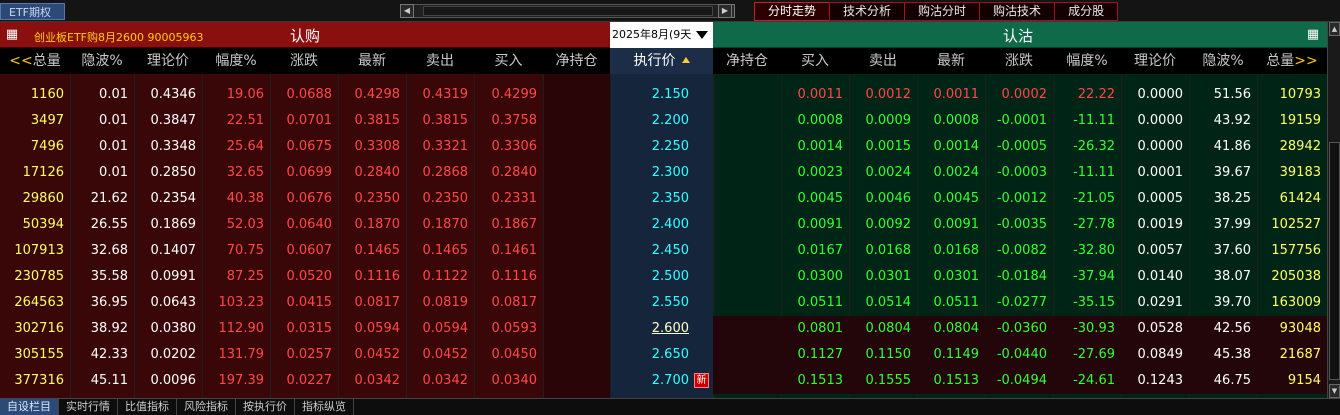 The width and height of the screenshot is (1340, 415). I want to click on put-col-7: 理论价, so click(1155, 61).